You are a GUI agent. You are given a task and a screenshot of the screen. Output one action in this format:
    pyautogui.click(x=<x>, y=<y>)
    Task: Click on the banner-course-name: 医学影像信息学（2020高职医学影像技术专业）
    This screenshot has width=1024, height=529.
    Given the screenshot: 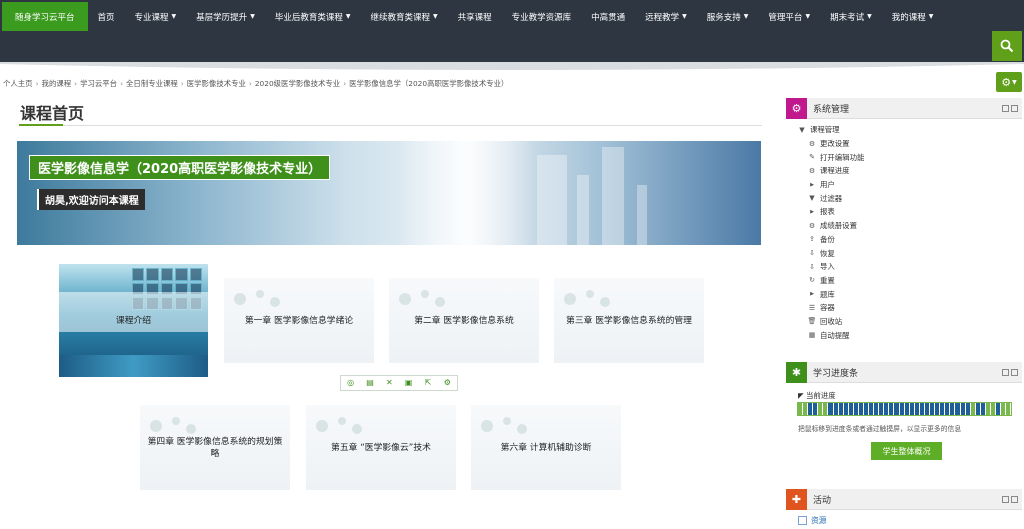 What is the action you would take?
    pyautogui.click(x=180, y=167)
    